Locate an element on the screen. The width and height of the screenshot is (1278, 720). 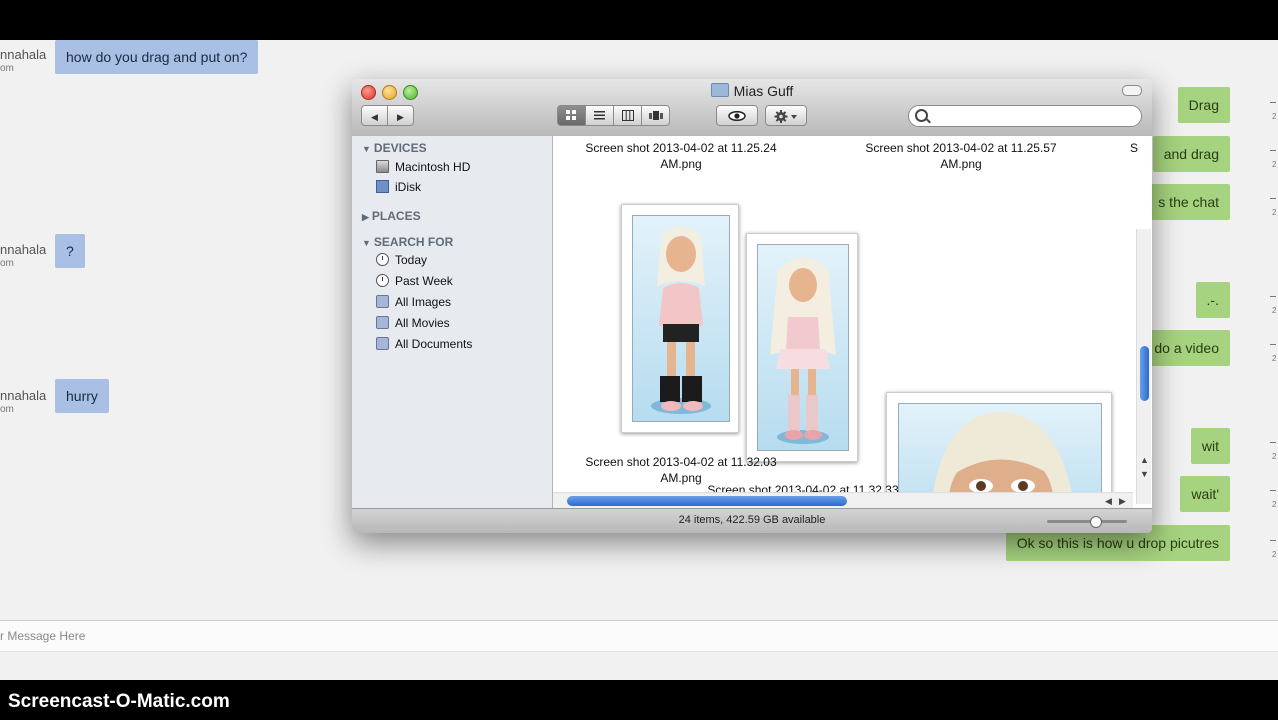
vertical-scrollbar: ▲ ▼ is located at coordinates (1143, 366).